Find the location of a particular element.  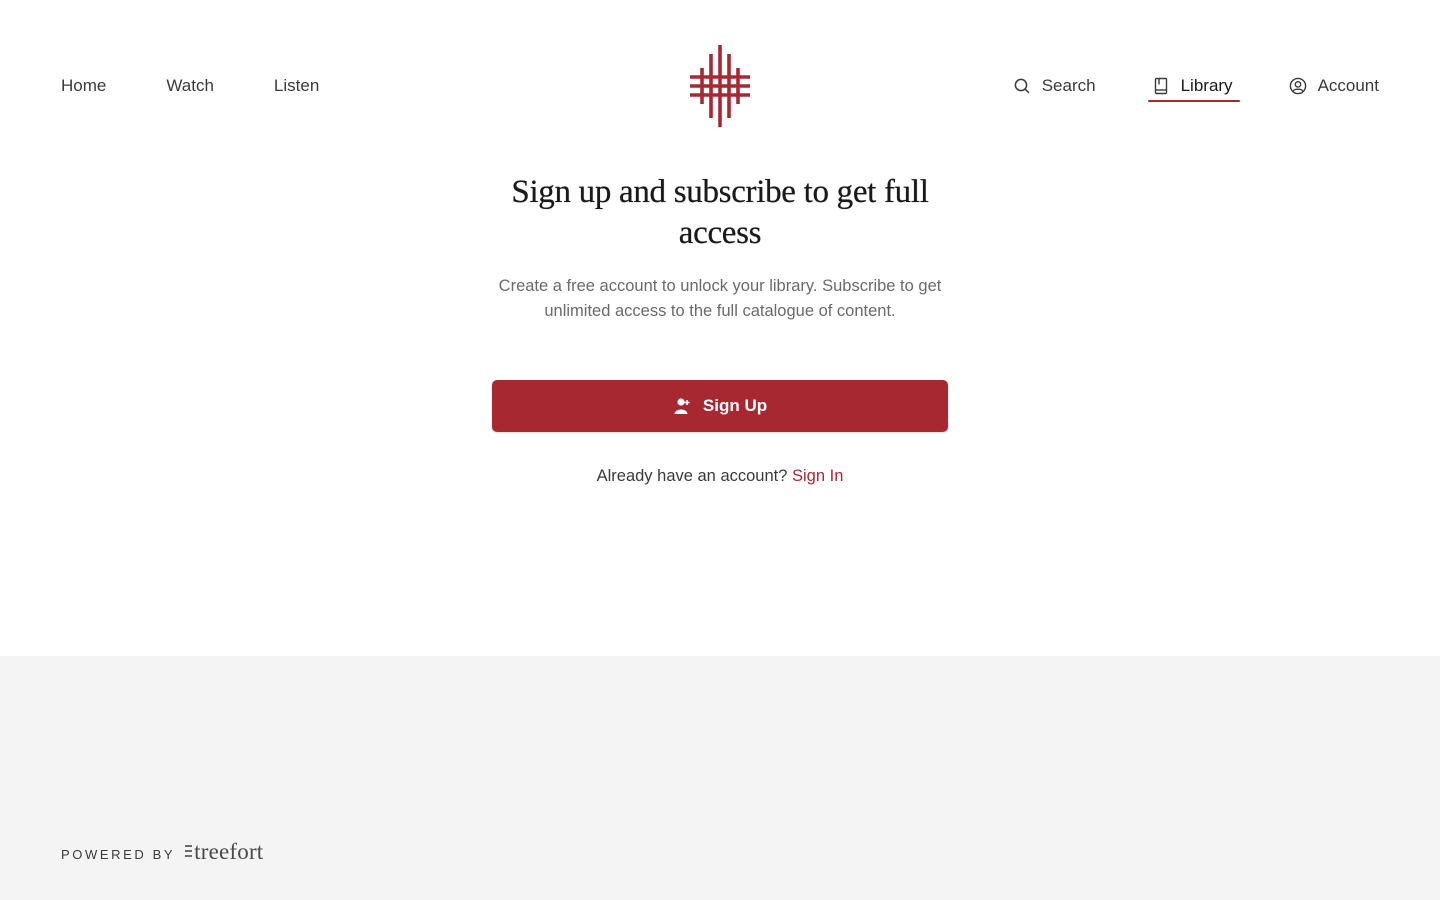

sign-up-button: Sign Up is located at coordinates (720, 406).